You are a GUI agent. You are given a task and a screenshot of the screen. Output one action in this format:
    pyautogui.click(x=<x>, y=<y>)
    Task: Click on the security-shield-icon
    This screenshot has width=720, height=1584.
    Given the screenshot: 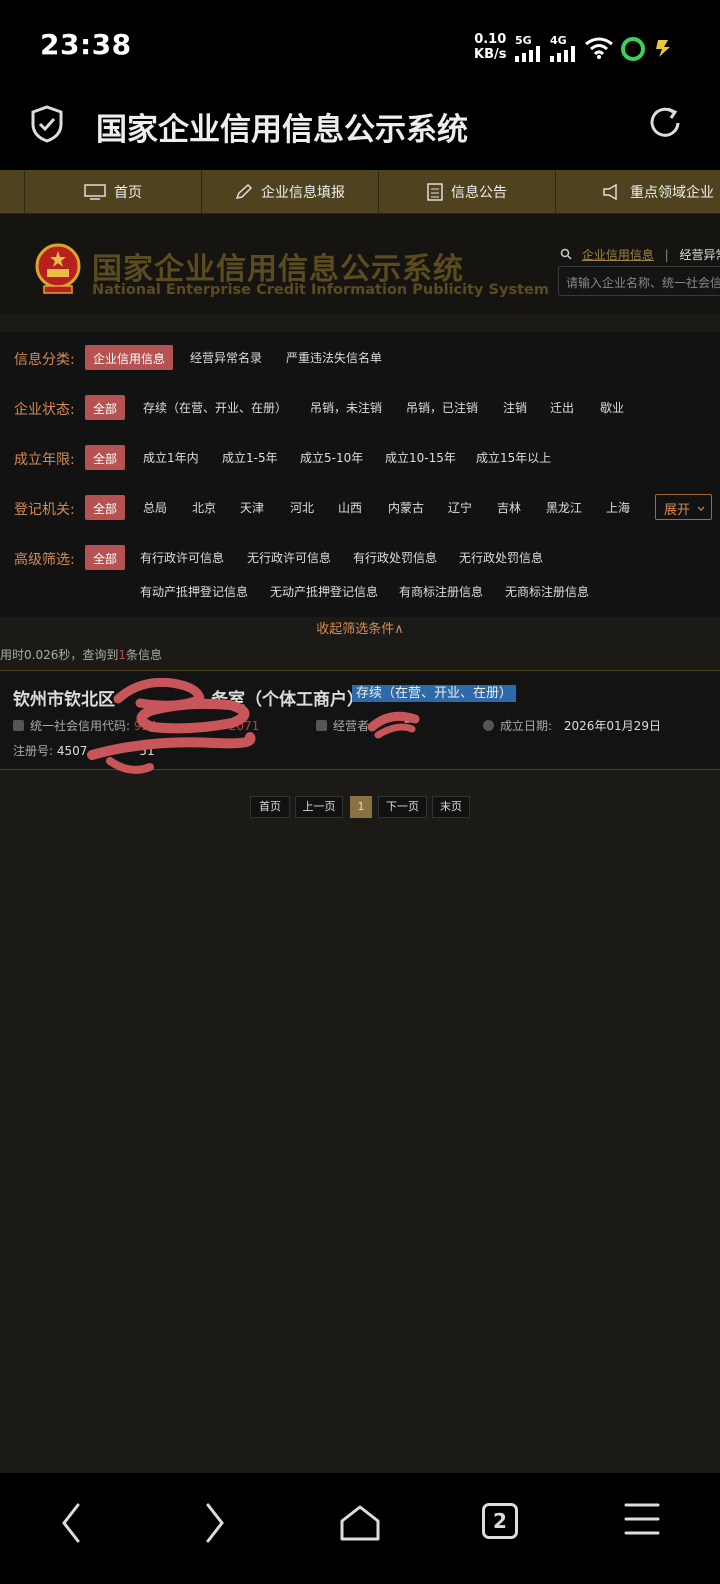 What is the action you would take?
    pyautogui.click(x=47, y=124)
    